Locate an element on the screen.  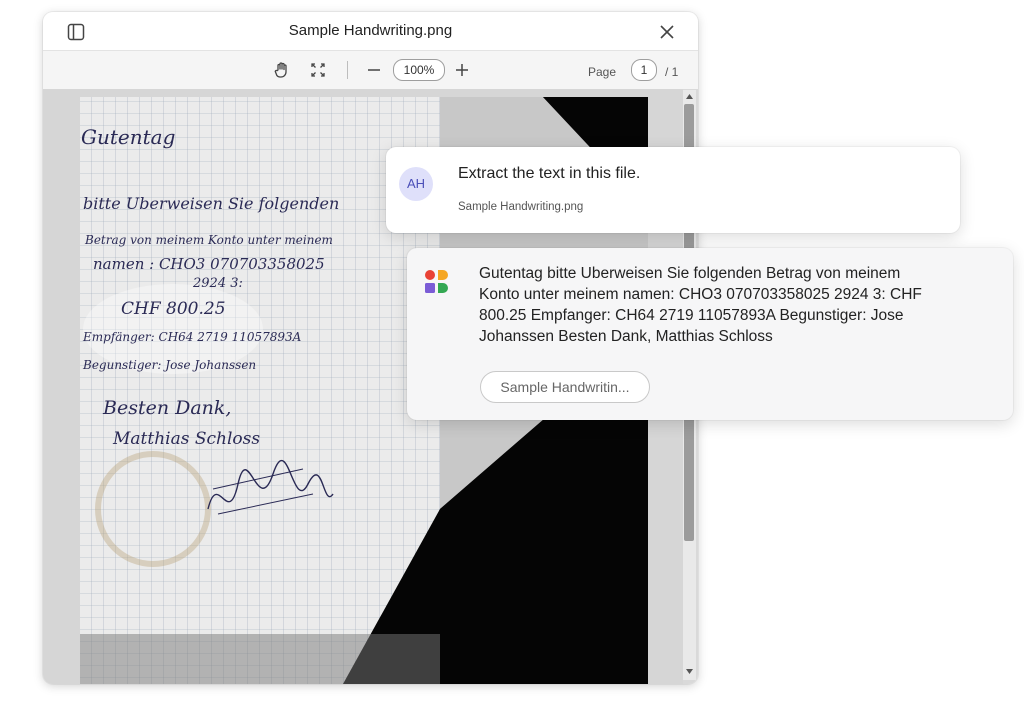
viewer-title: Sample Handwriting.png is located at coordinates (370, 30).